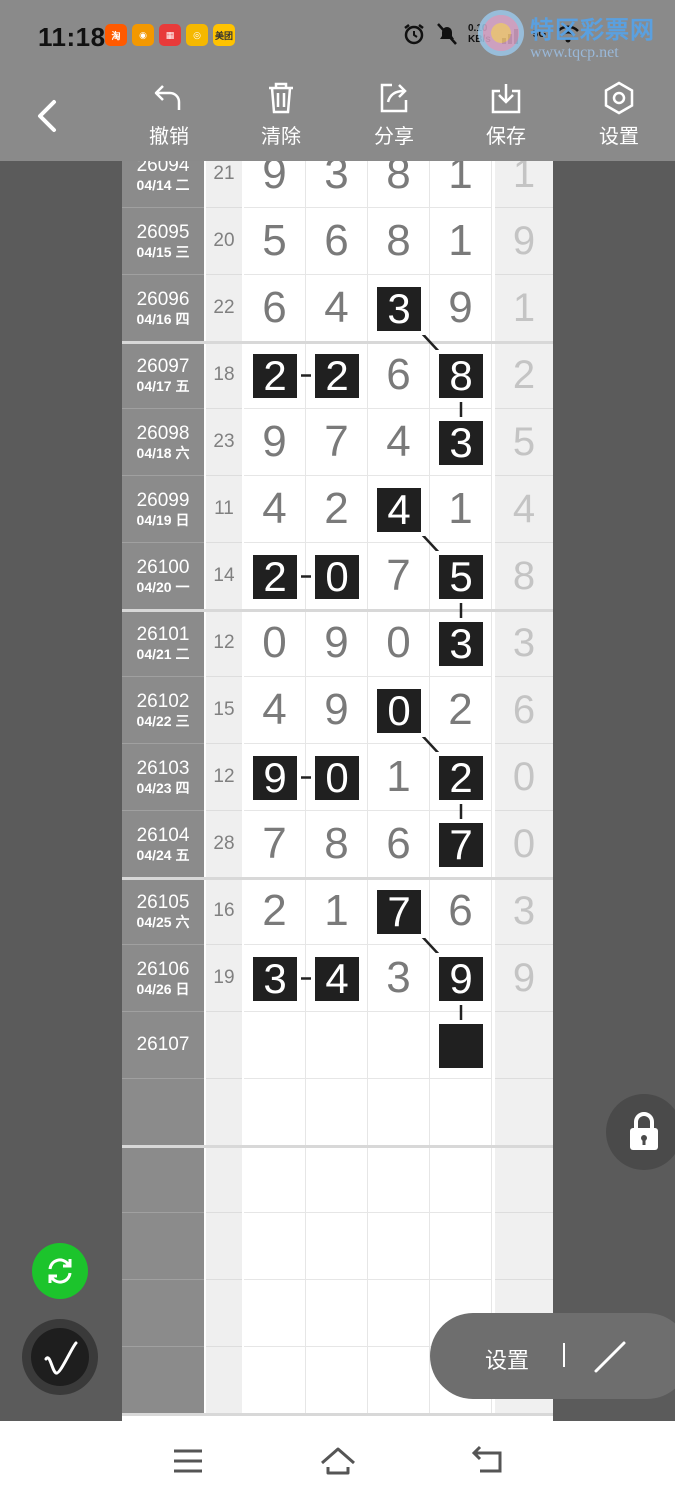 The image size is (675, 1500). Describe the element at coordinates (188, 1461) in the screenshot. I see `menu-icon` at that location.